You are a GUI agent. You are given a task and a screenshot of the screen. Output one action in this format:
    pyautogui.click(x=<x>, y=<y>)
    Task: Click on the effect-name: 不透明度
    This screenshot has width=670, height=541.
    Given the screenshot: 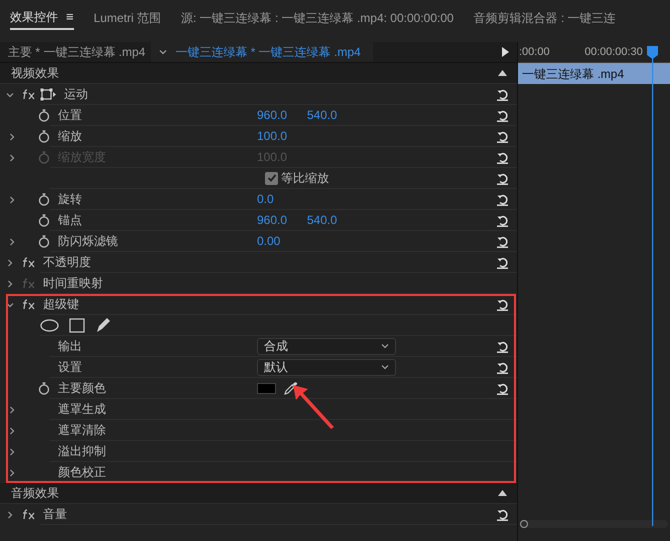 What is the action you would take?
    pyautogui.click(x=65, y=262)
    